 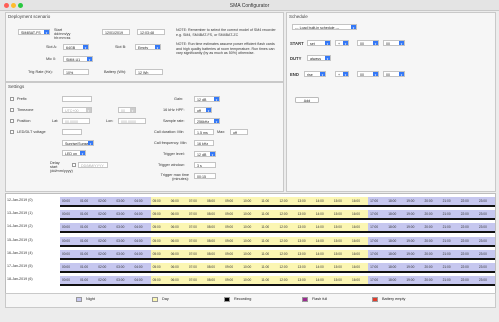 I want to click on hour-tick-label: 12:00, so click(x=283, y=240).